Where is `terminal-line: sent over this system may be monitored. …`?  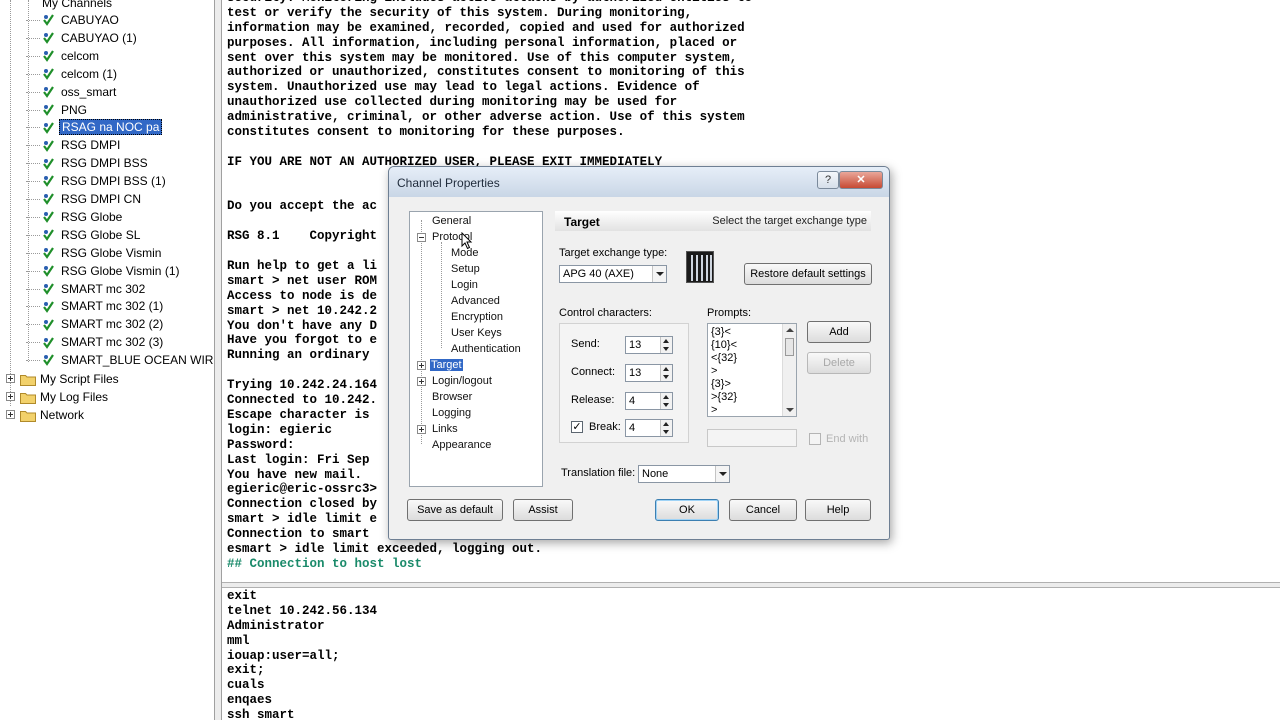 terminal-line: sent over this system may be monitored. … is located at coordinates (482, 57).